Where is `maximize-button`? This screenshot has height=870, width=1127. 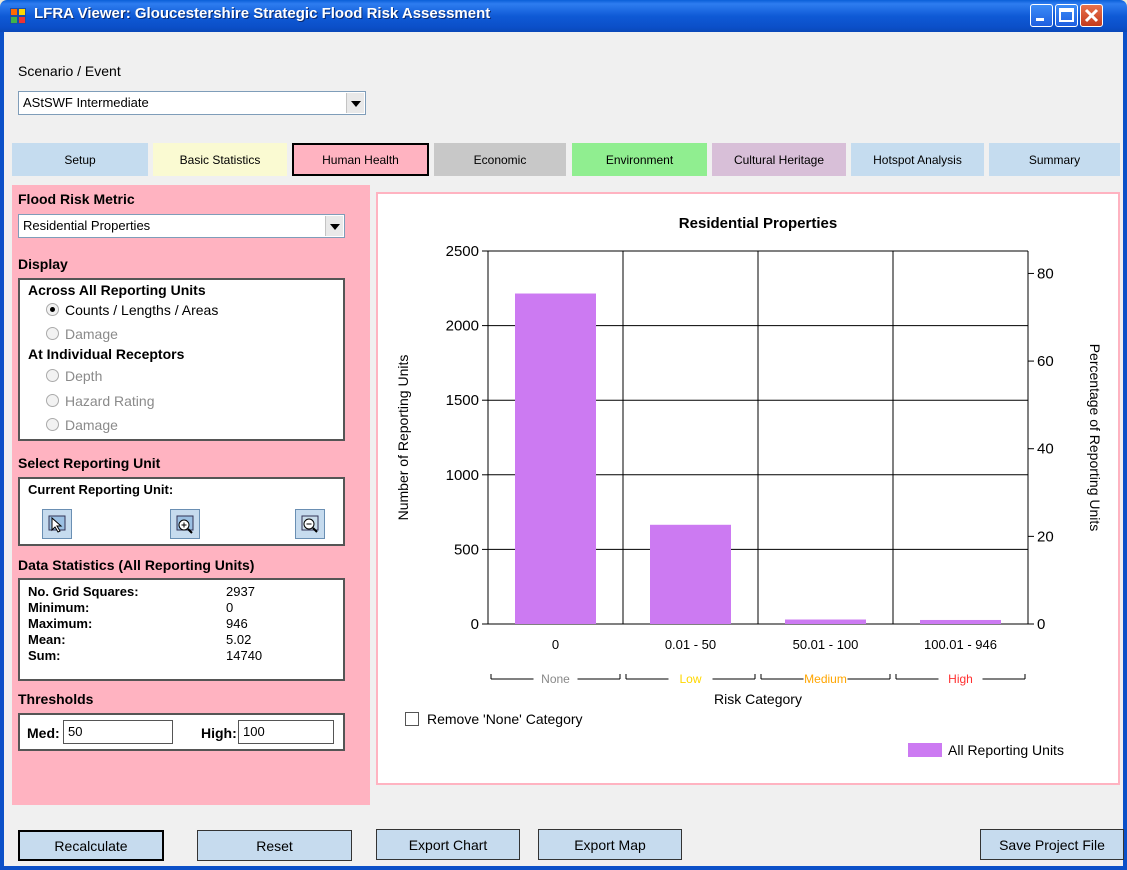
maximize-button is located at coordinates (1066, 15).